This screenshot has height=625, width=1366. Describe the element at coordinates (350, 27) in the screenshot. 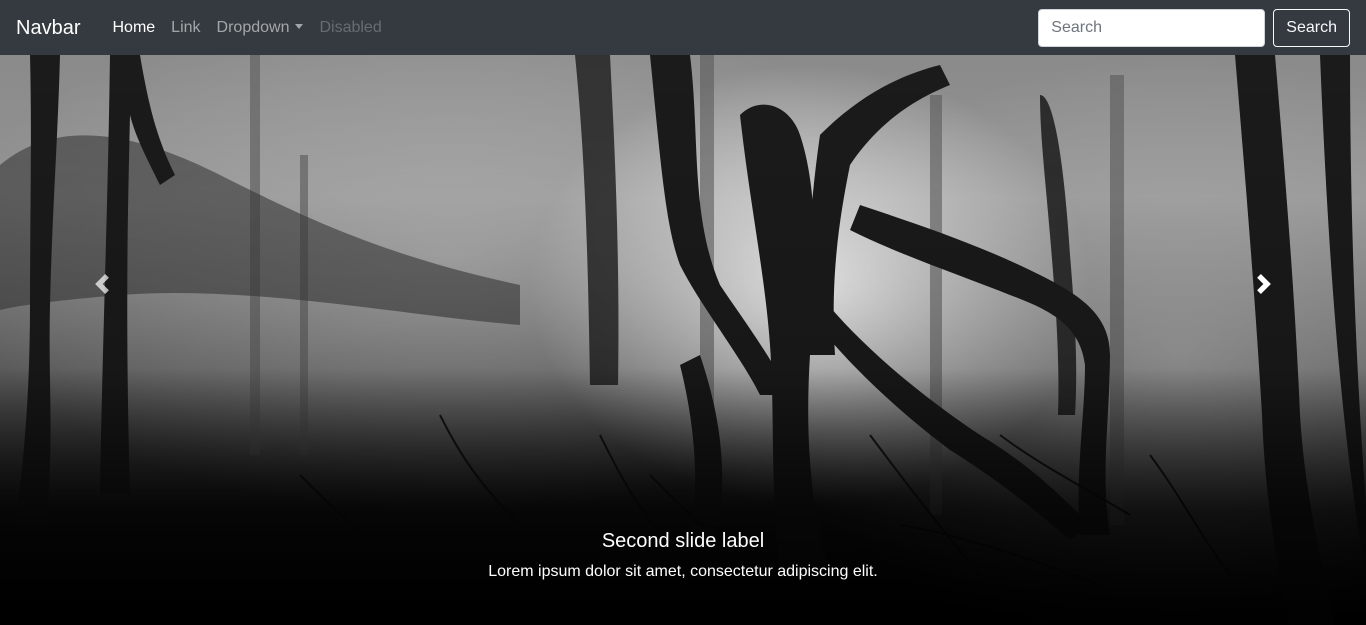

I see `nav-item-disabled: Disabled` at that location.